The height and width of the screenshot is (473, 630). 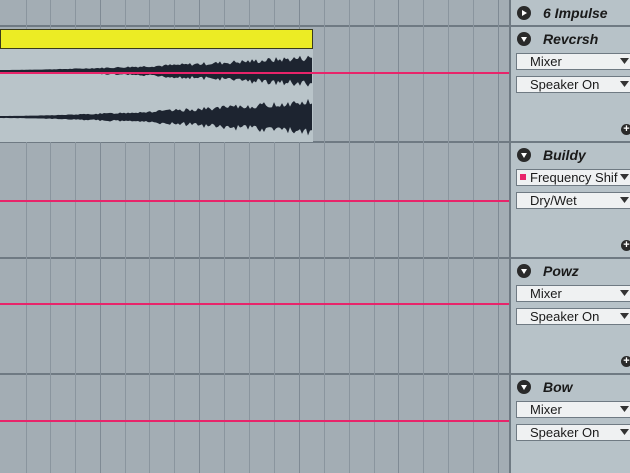 I want to click on device-chooser: Frequency Shif, so click(x=573, y=177).